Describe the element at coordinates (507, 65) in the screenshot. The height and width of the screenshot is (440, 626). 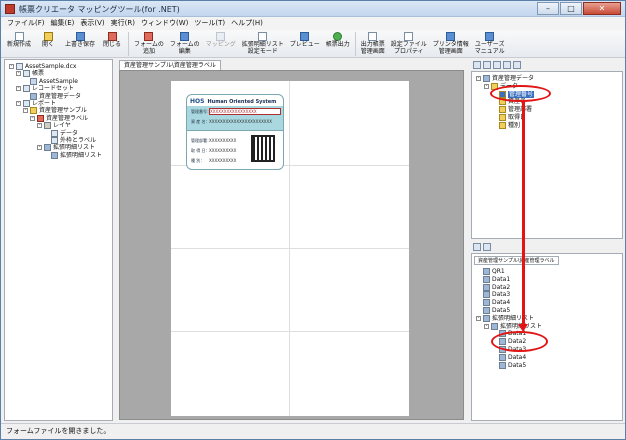
I see `delete-field-icon` at that location.